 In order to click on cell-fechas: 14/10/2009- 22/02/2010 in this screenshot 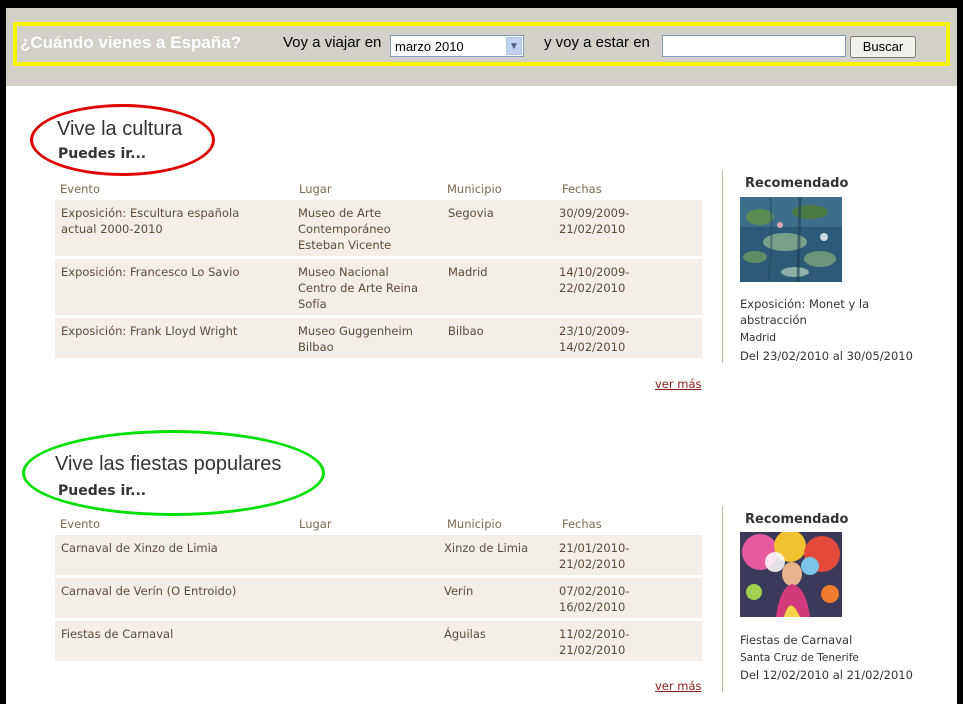, I will do `click(594, 280)`.